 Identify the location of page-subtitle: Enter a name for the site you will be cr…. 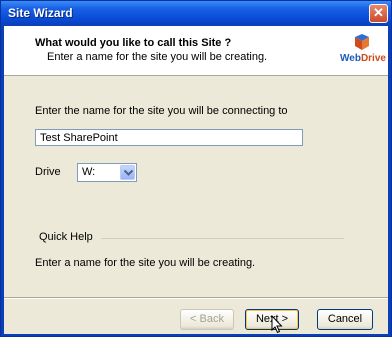
(157, 57).